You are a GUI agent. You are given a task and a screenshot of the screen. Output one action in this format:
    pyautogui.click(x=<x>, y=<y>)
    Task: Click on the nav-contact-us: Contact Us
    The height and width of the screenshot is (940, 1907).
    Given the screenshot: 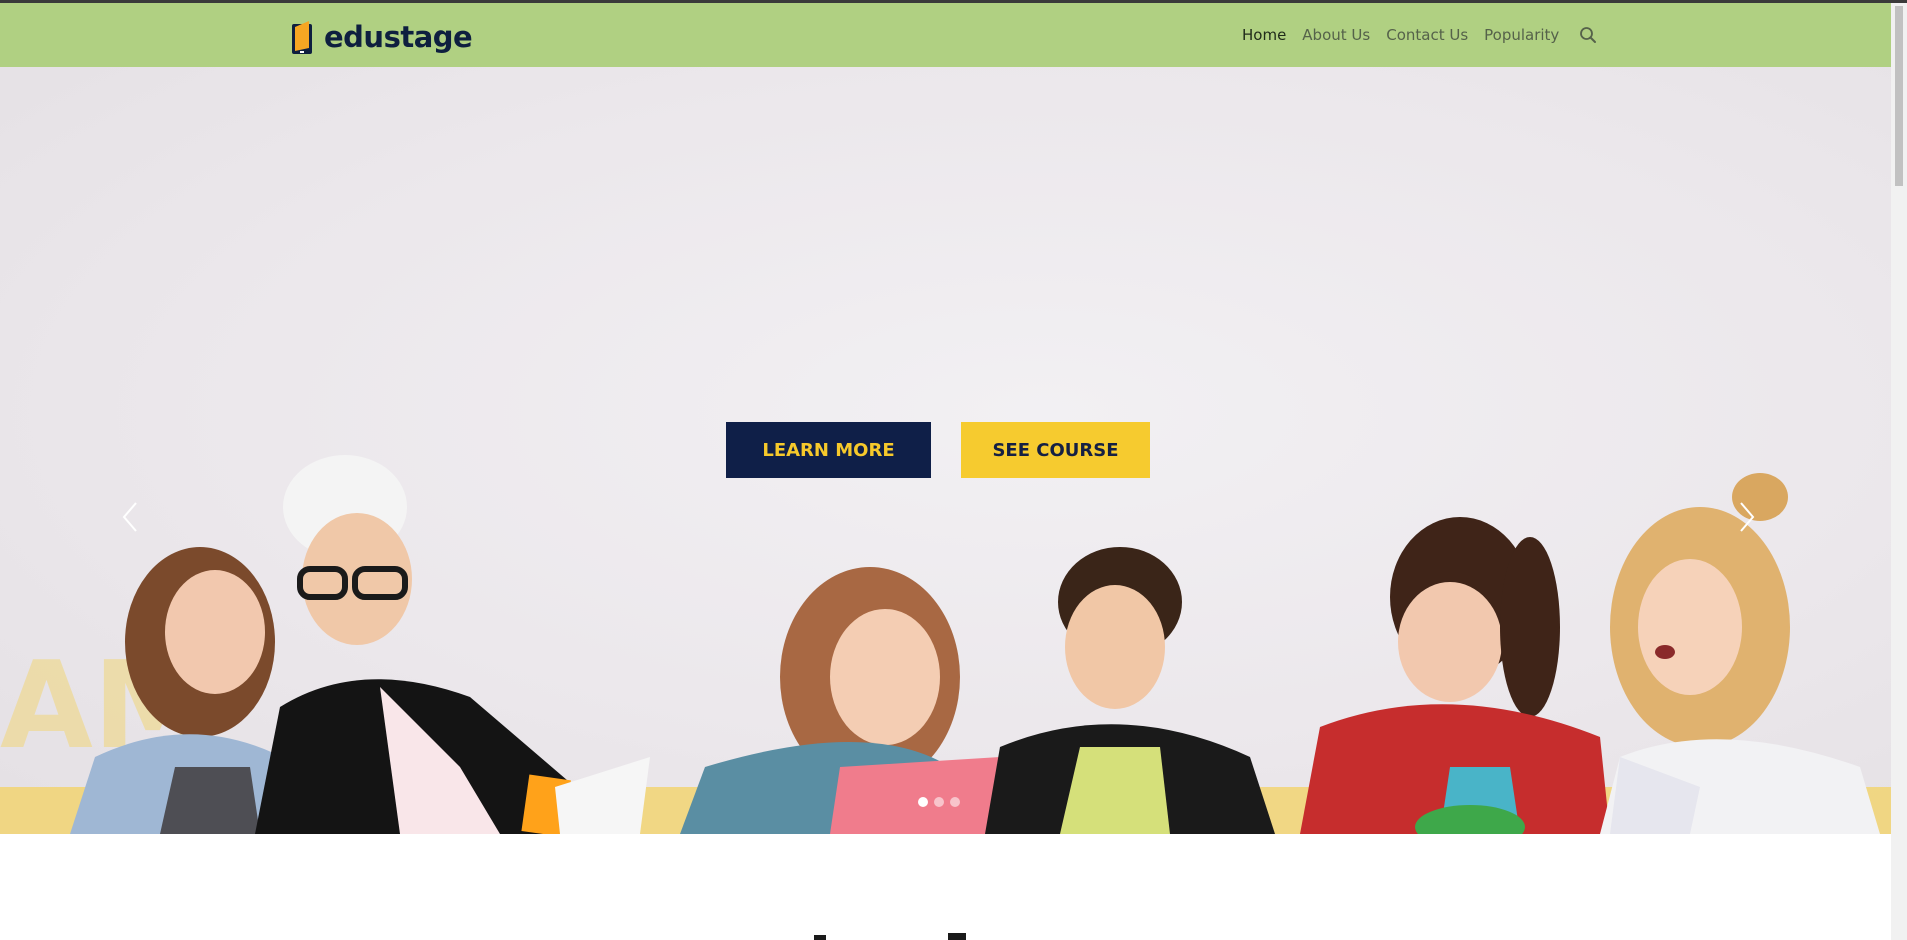 What is the action you would take?
    pyautogui.click(x=1427, y=35)
    